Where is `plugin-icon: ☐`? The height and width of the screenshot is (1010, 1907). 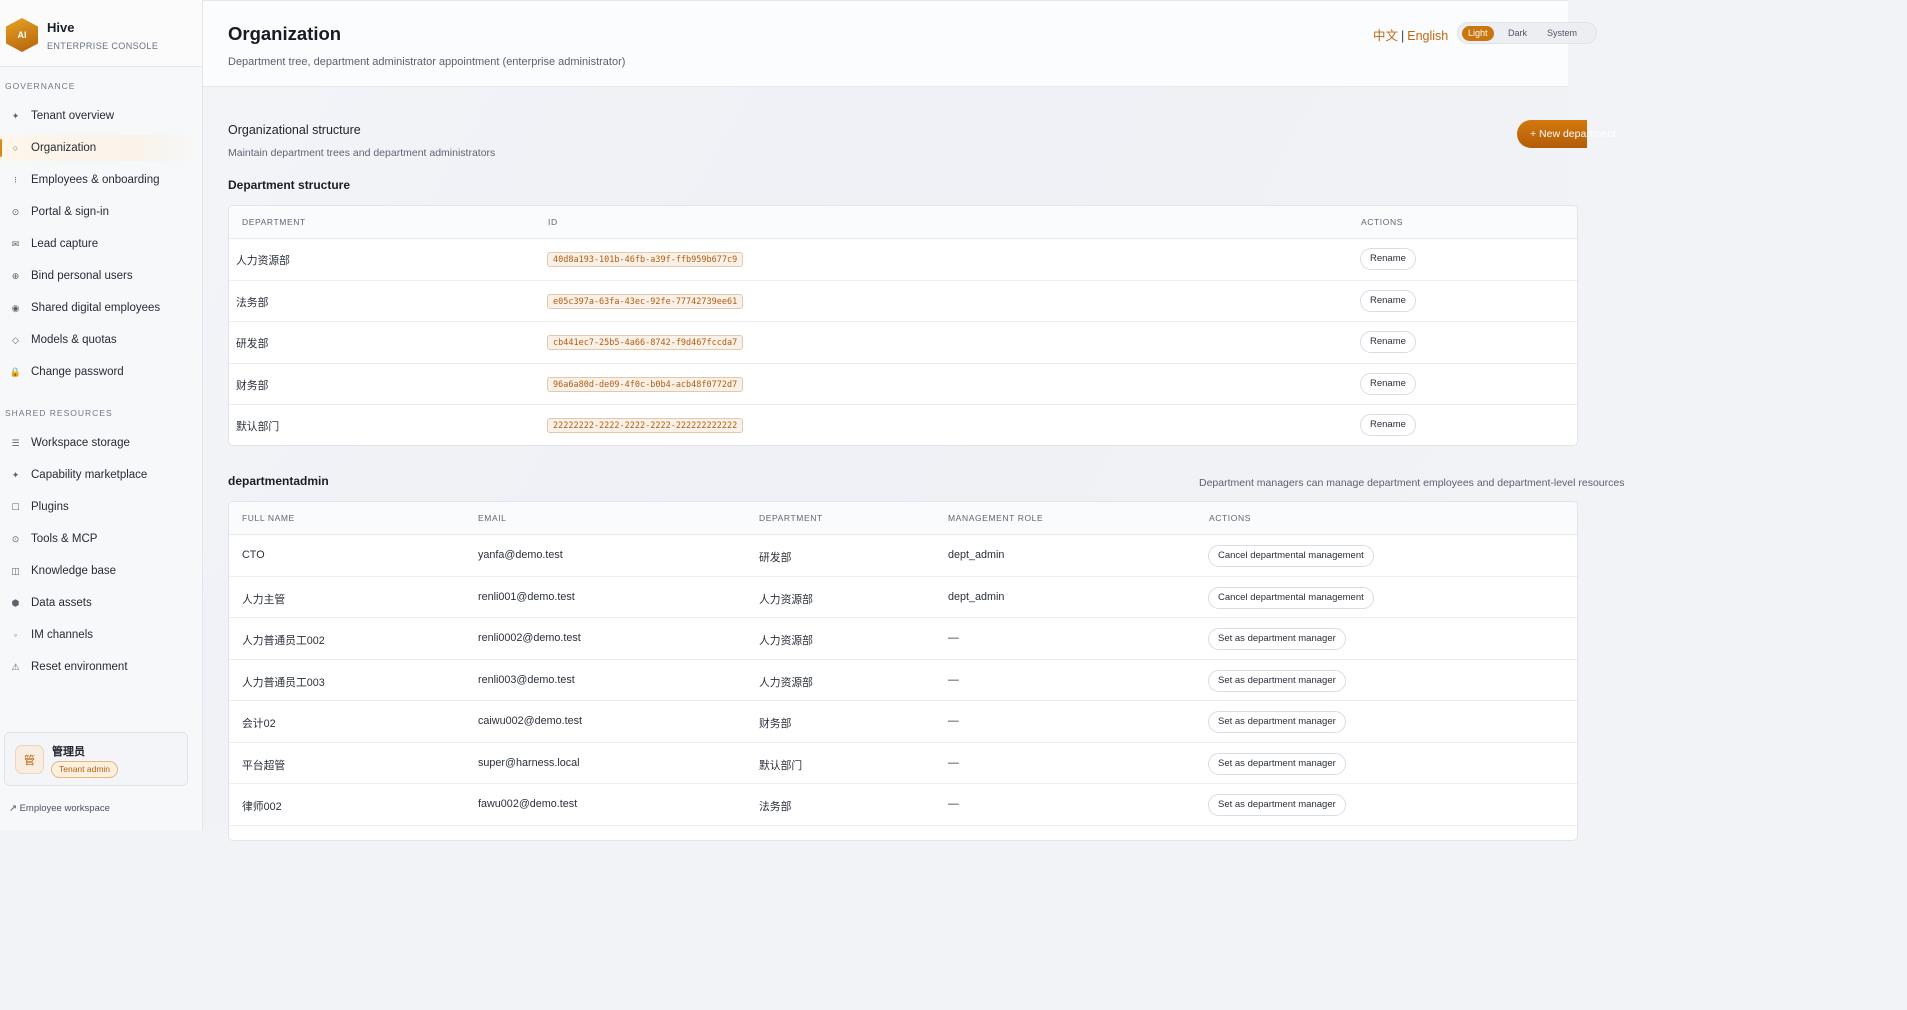 plugin-icon: ☐ is located at coordinates (15, 506).